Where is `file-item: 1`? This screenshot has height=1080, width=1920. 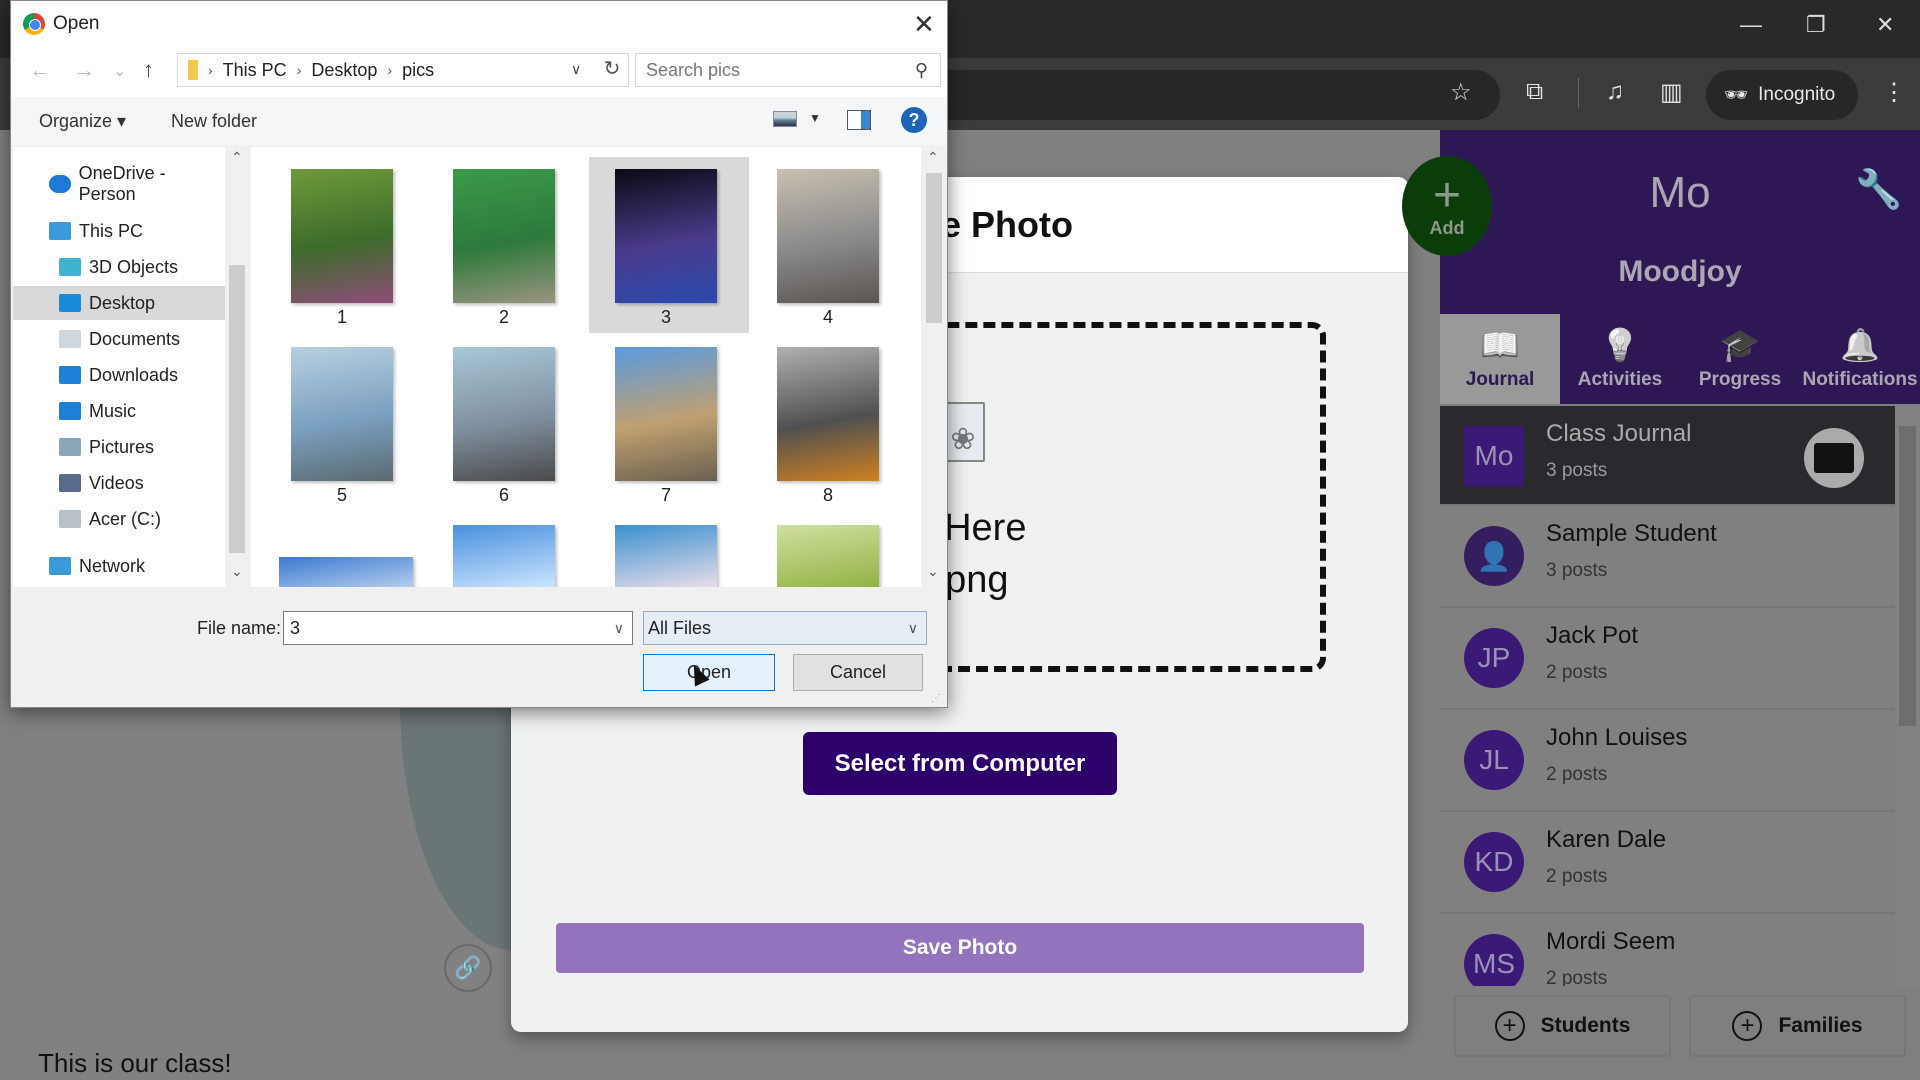 file-item: 1 is located at coordinates (345, 245).